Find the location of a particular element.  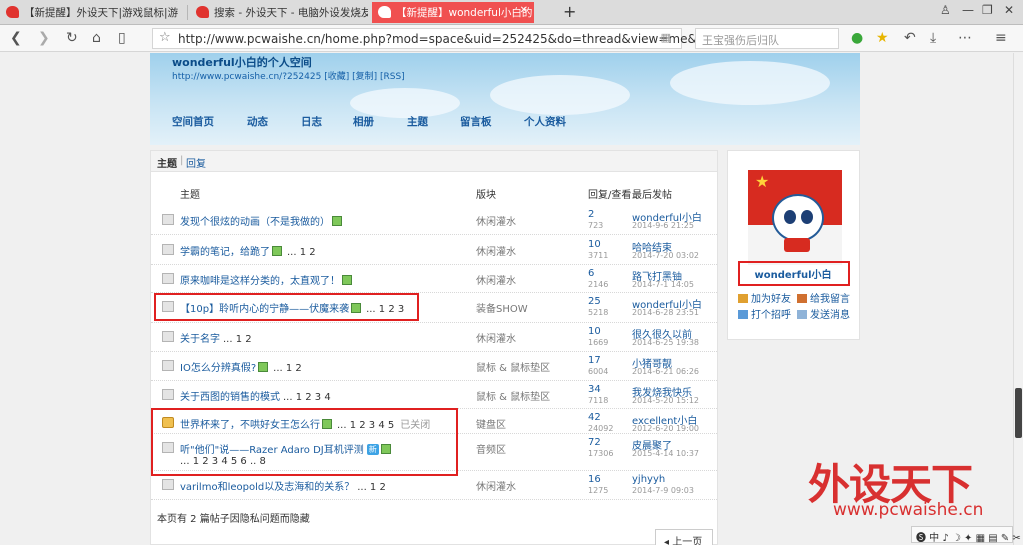

thread-forum: 键盘区 is located at coordinates (491, 423).